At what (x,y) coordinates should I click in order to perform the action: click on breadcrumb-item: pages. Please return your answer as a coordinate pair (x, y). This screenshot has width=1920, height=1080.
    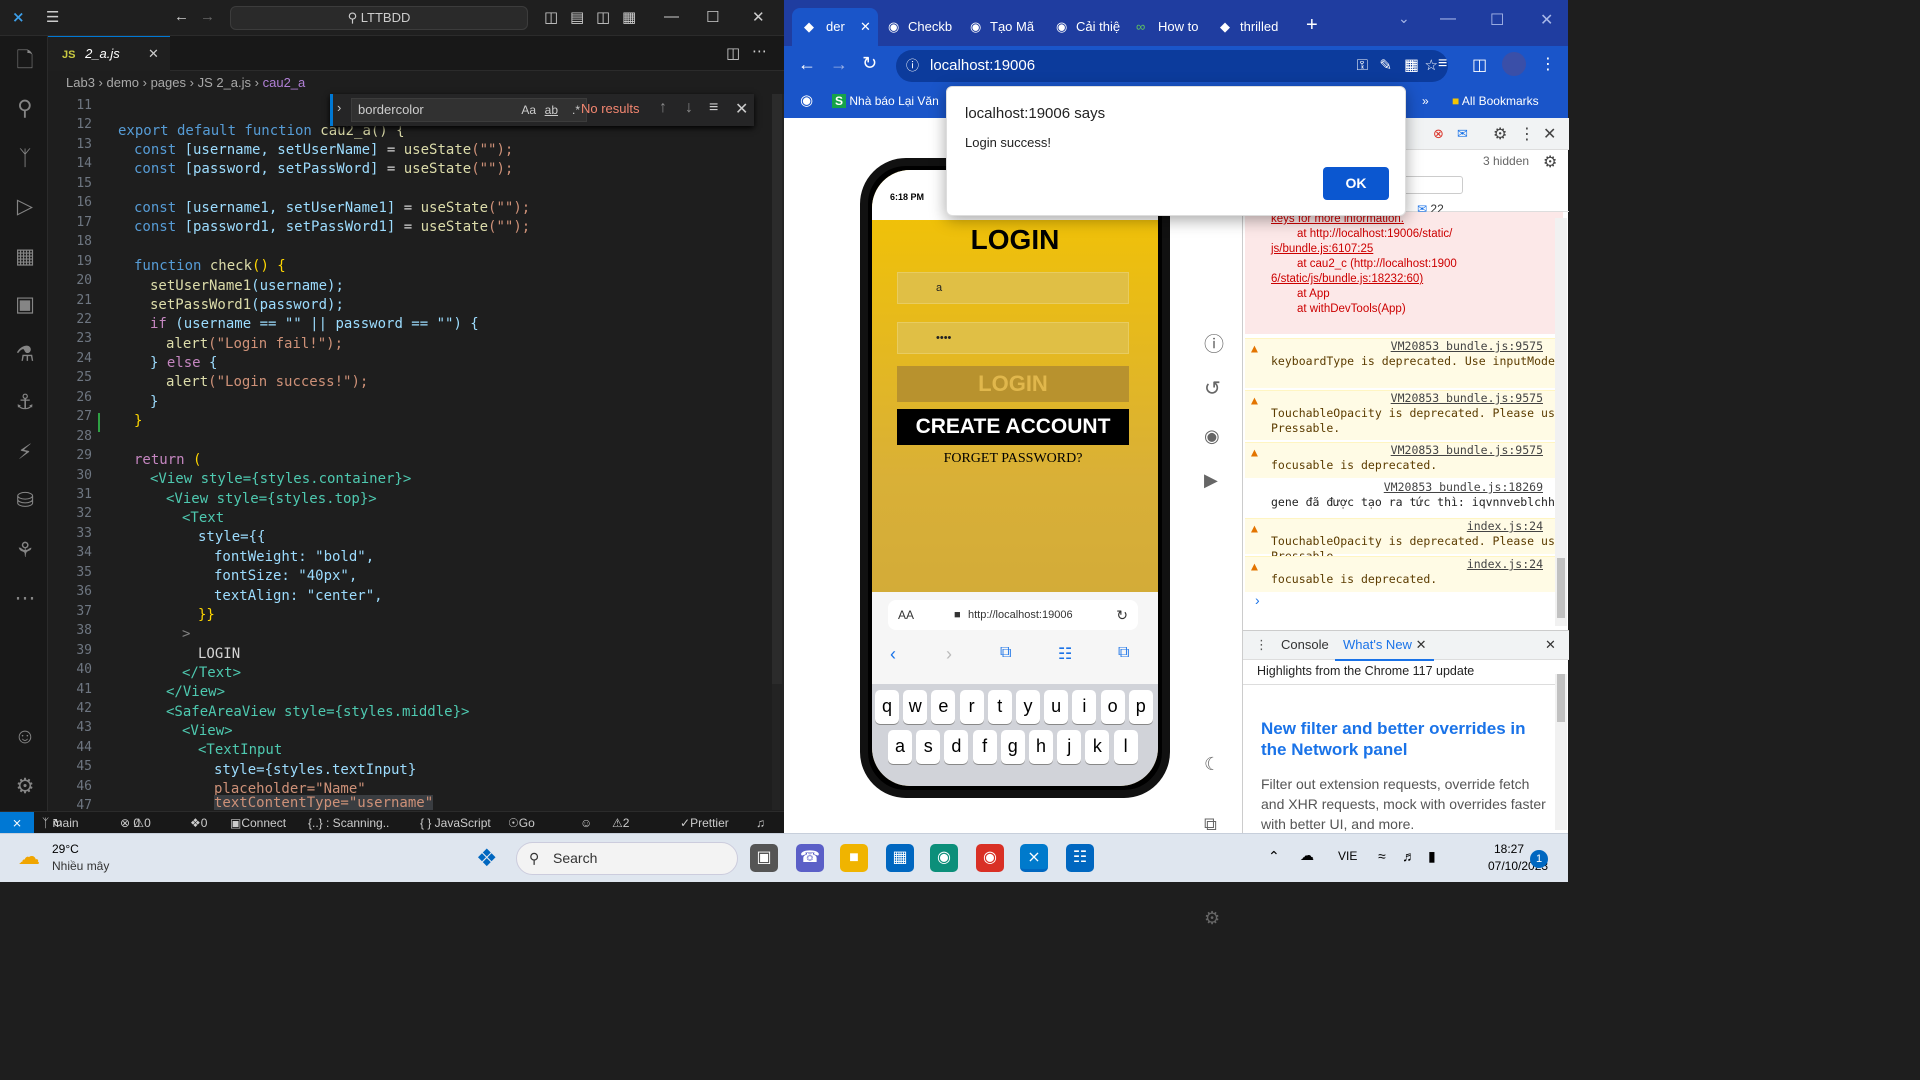
    Looking at the image, I should click on (168, 82).